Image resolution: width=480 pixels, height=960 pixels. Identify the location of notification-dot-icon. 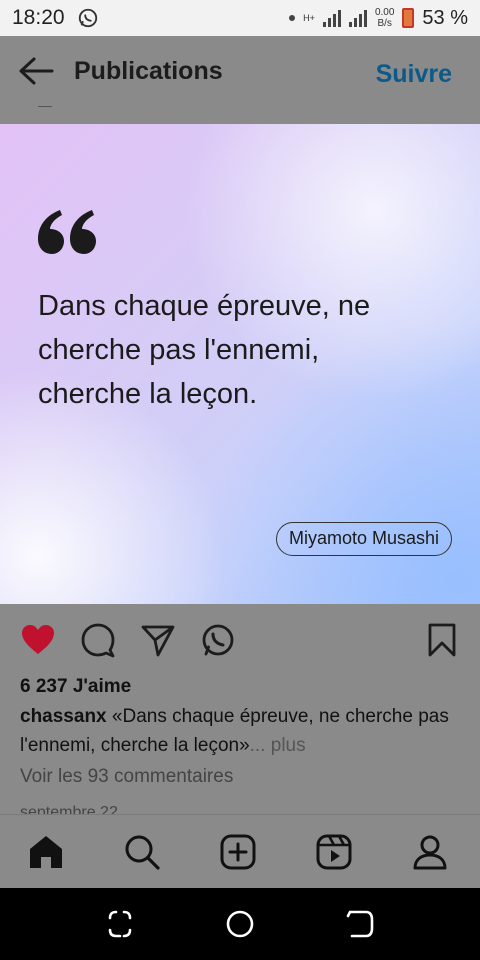
(292, 18).